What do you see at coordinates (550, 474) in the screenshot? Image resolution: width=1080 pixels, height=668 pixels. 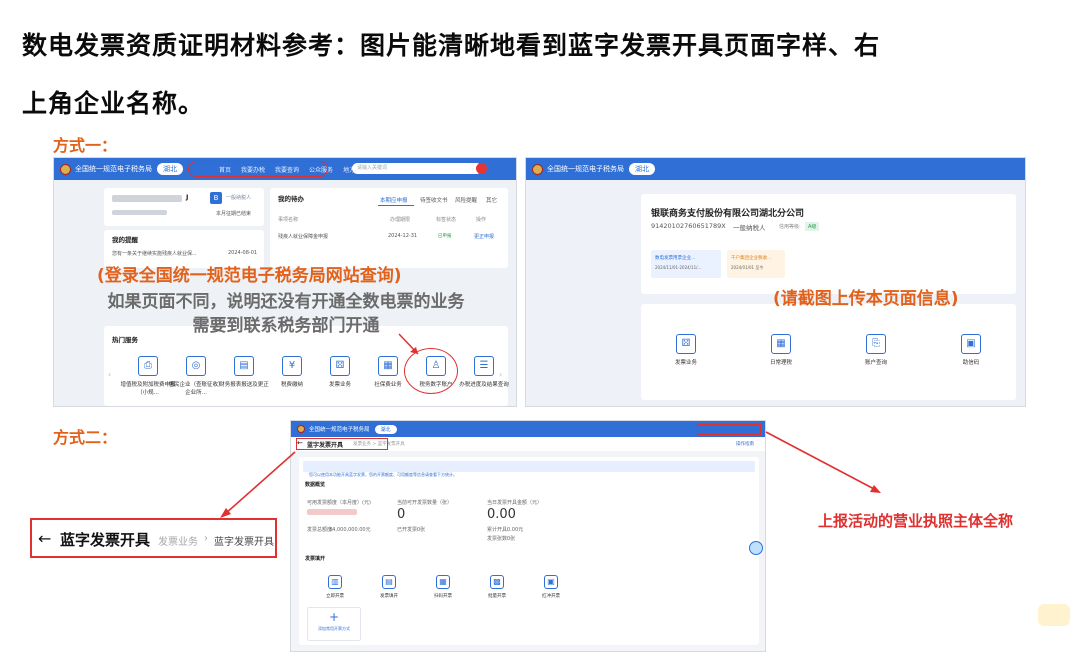 I see `callout-arrows` at bounding box center [550, 474].